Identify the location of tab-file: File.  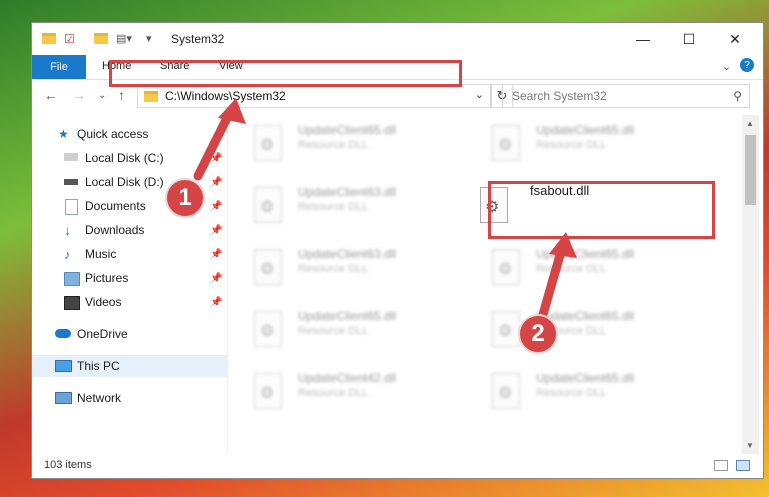
(59, 67).